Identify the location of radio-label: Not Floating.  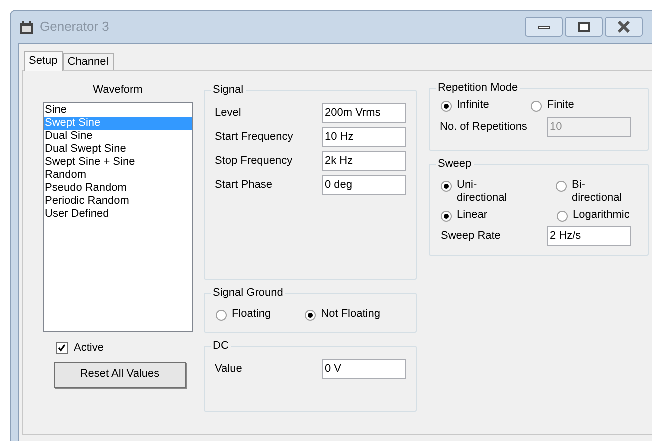
(350, 314).